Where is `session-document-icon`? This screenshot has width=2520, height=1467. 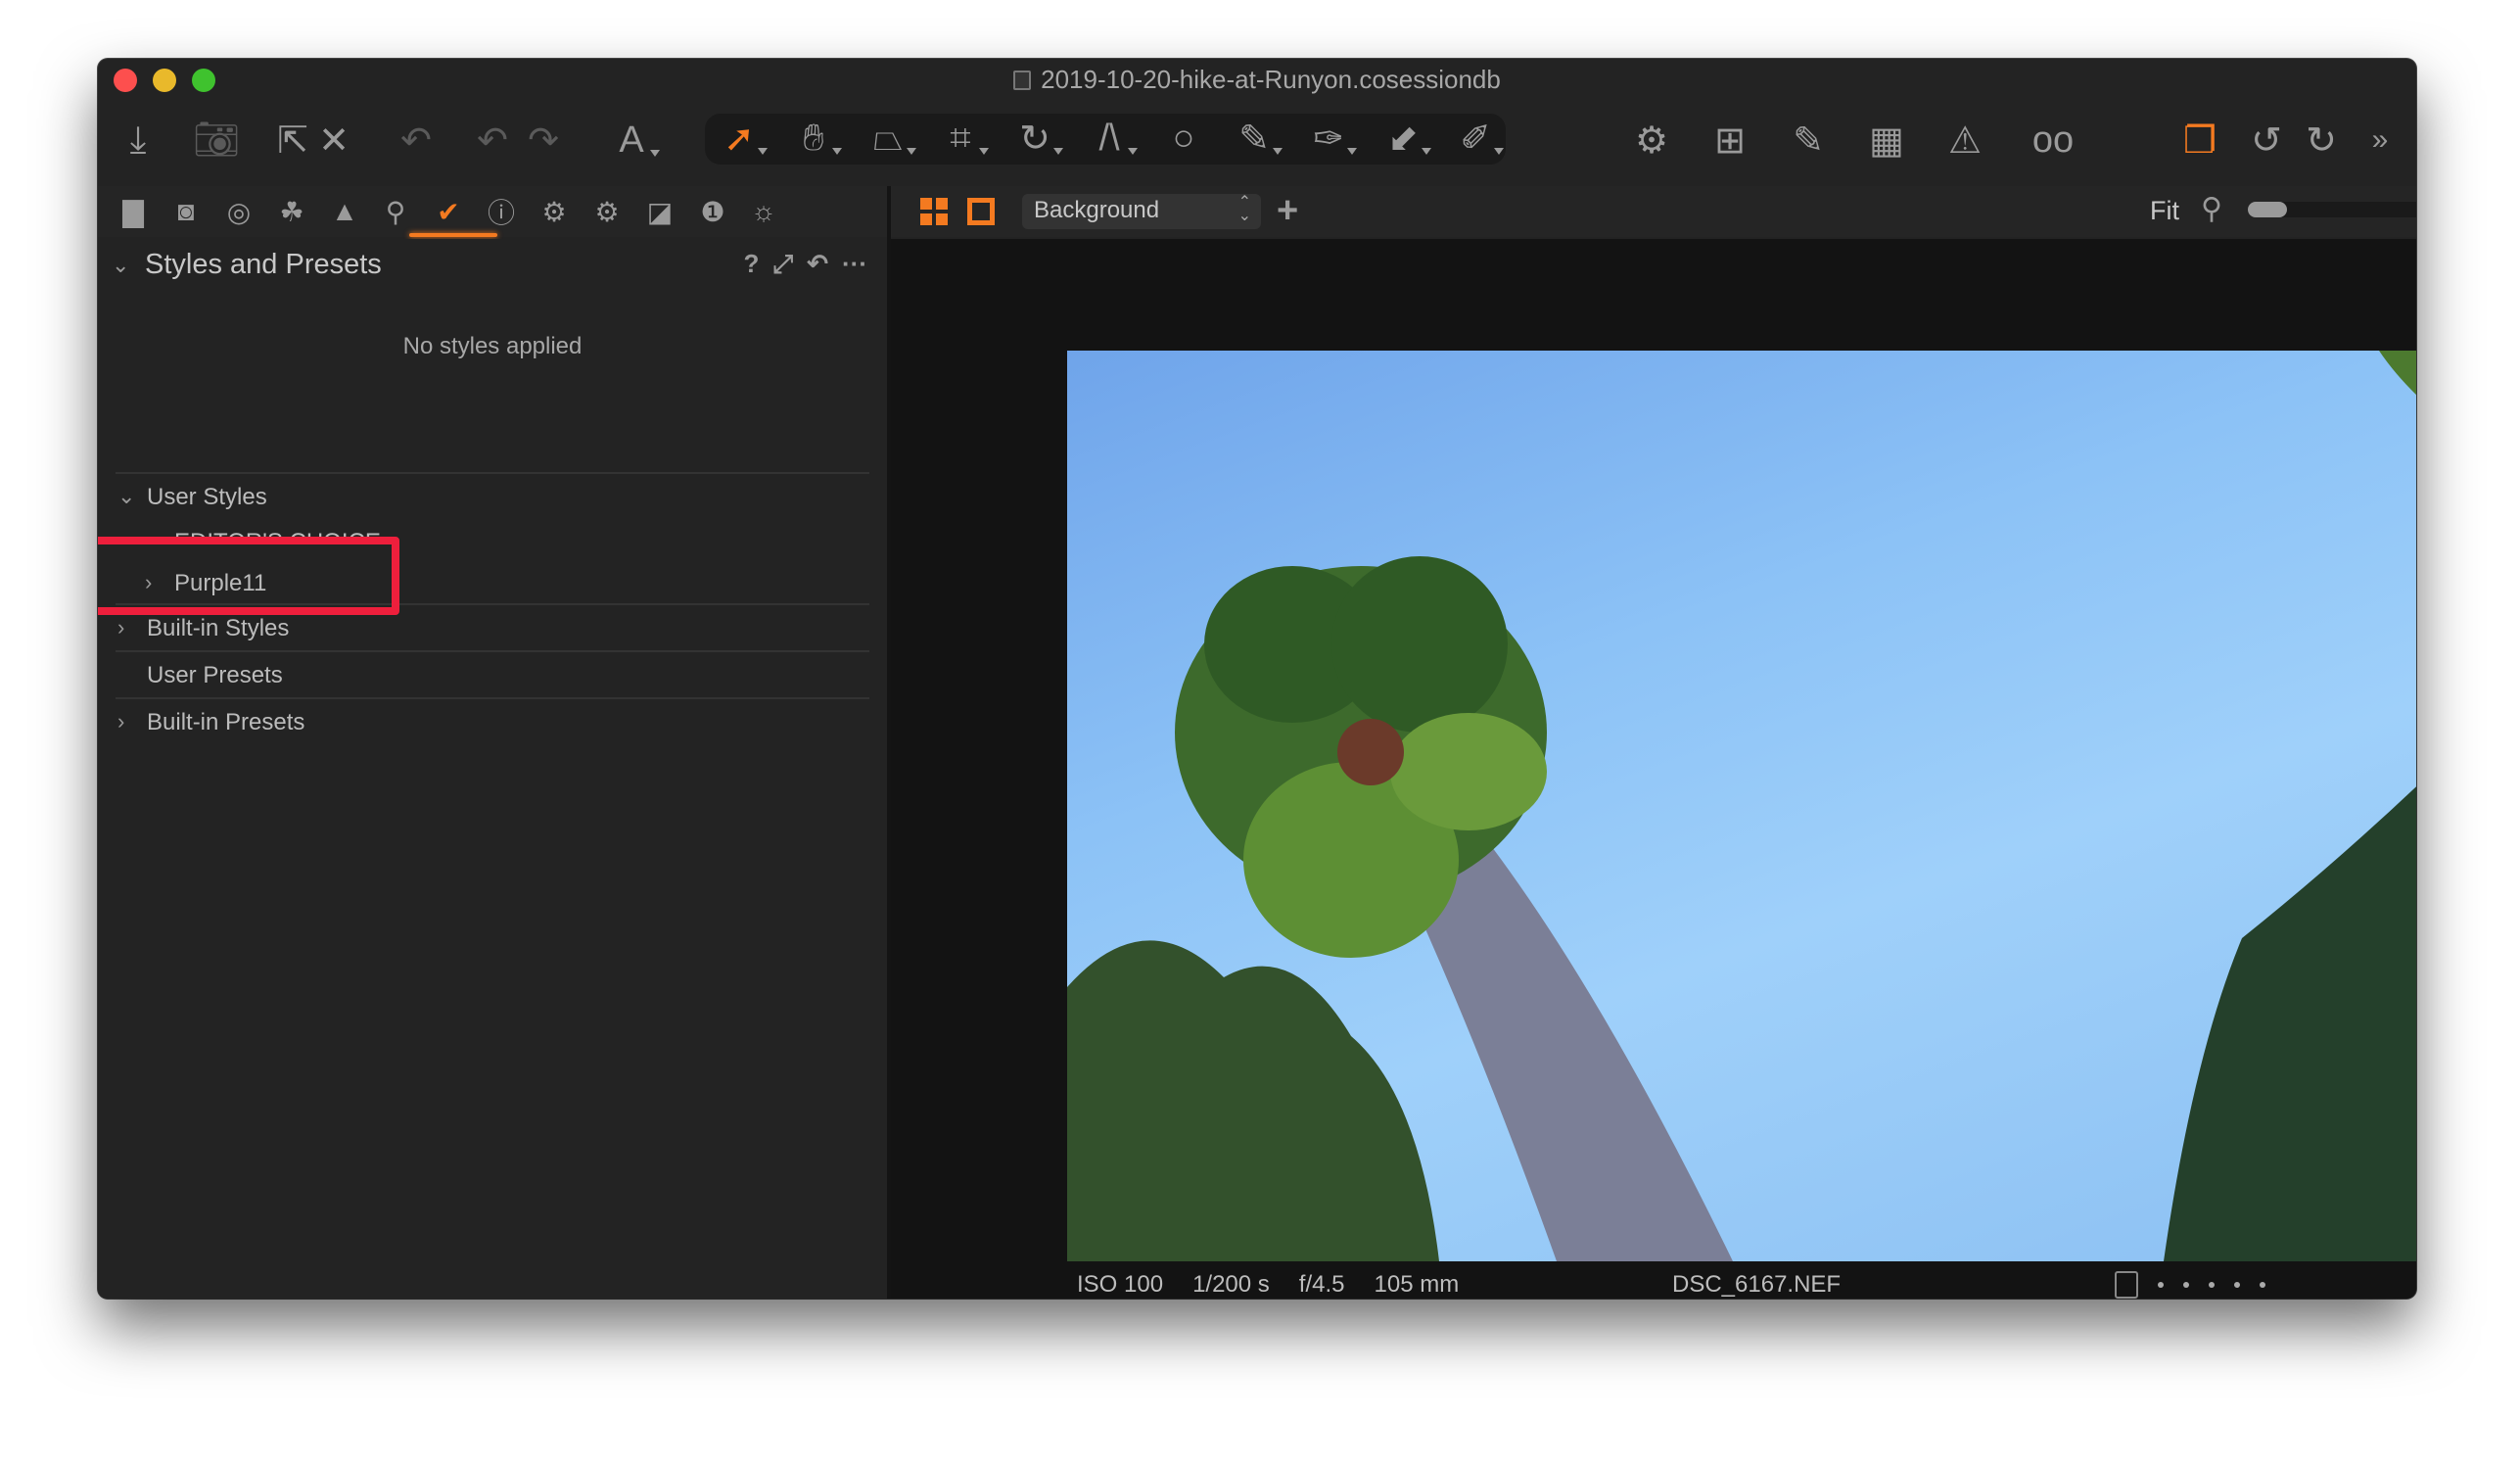
session-document-icon is located at coordinates (1022, 80).